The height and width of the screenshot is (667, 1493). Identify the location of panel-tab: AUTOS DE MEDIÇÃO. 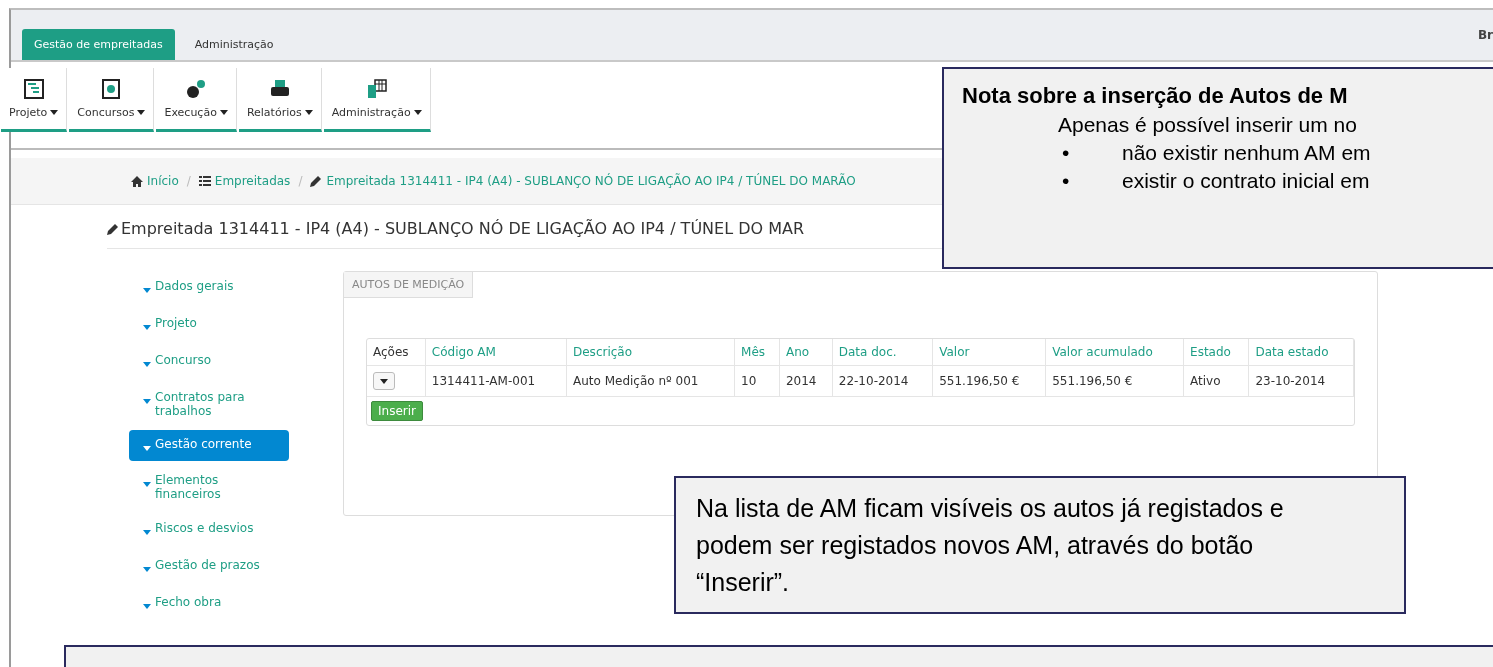
(409, 285).